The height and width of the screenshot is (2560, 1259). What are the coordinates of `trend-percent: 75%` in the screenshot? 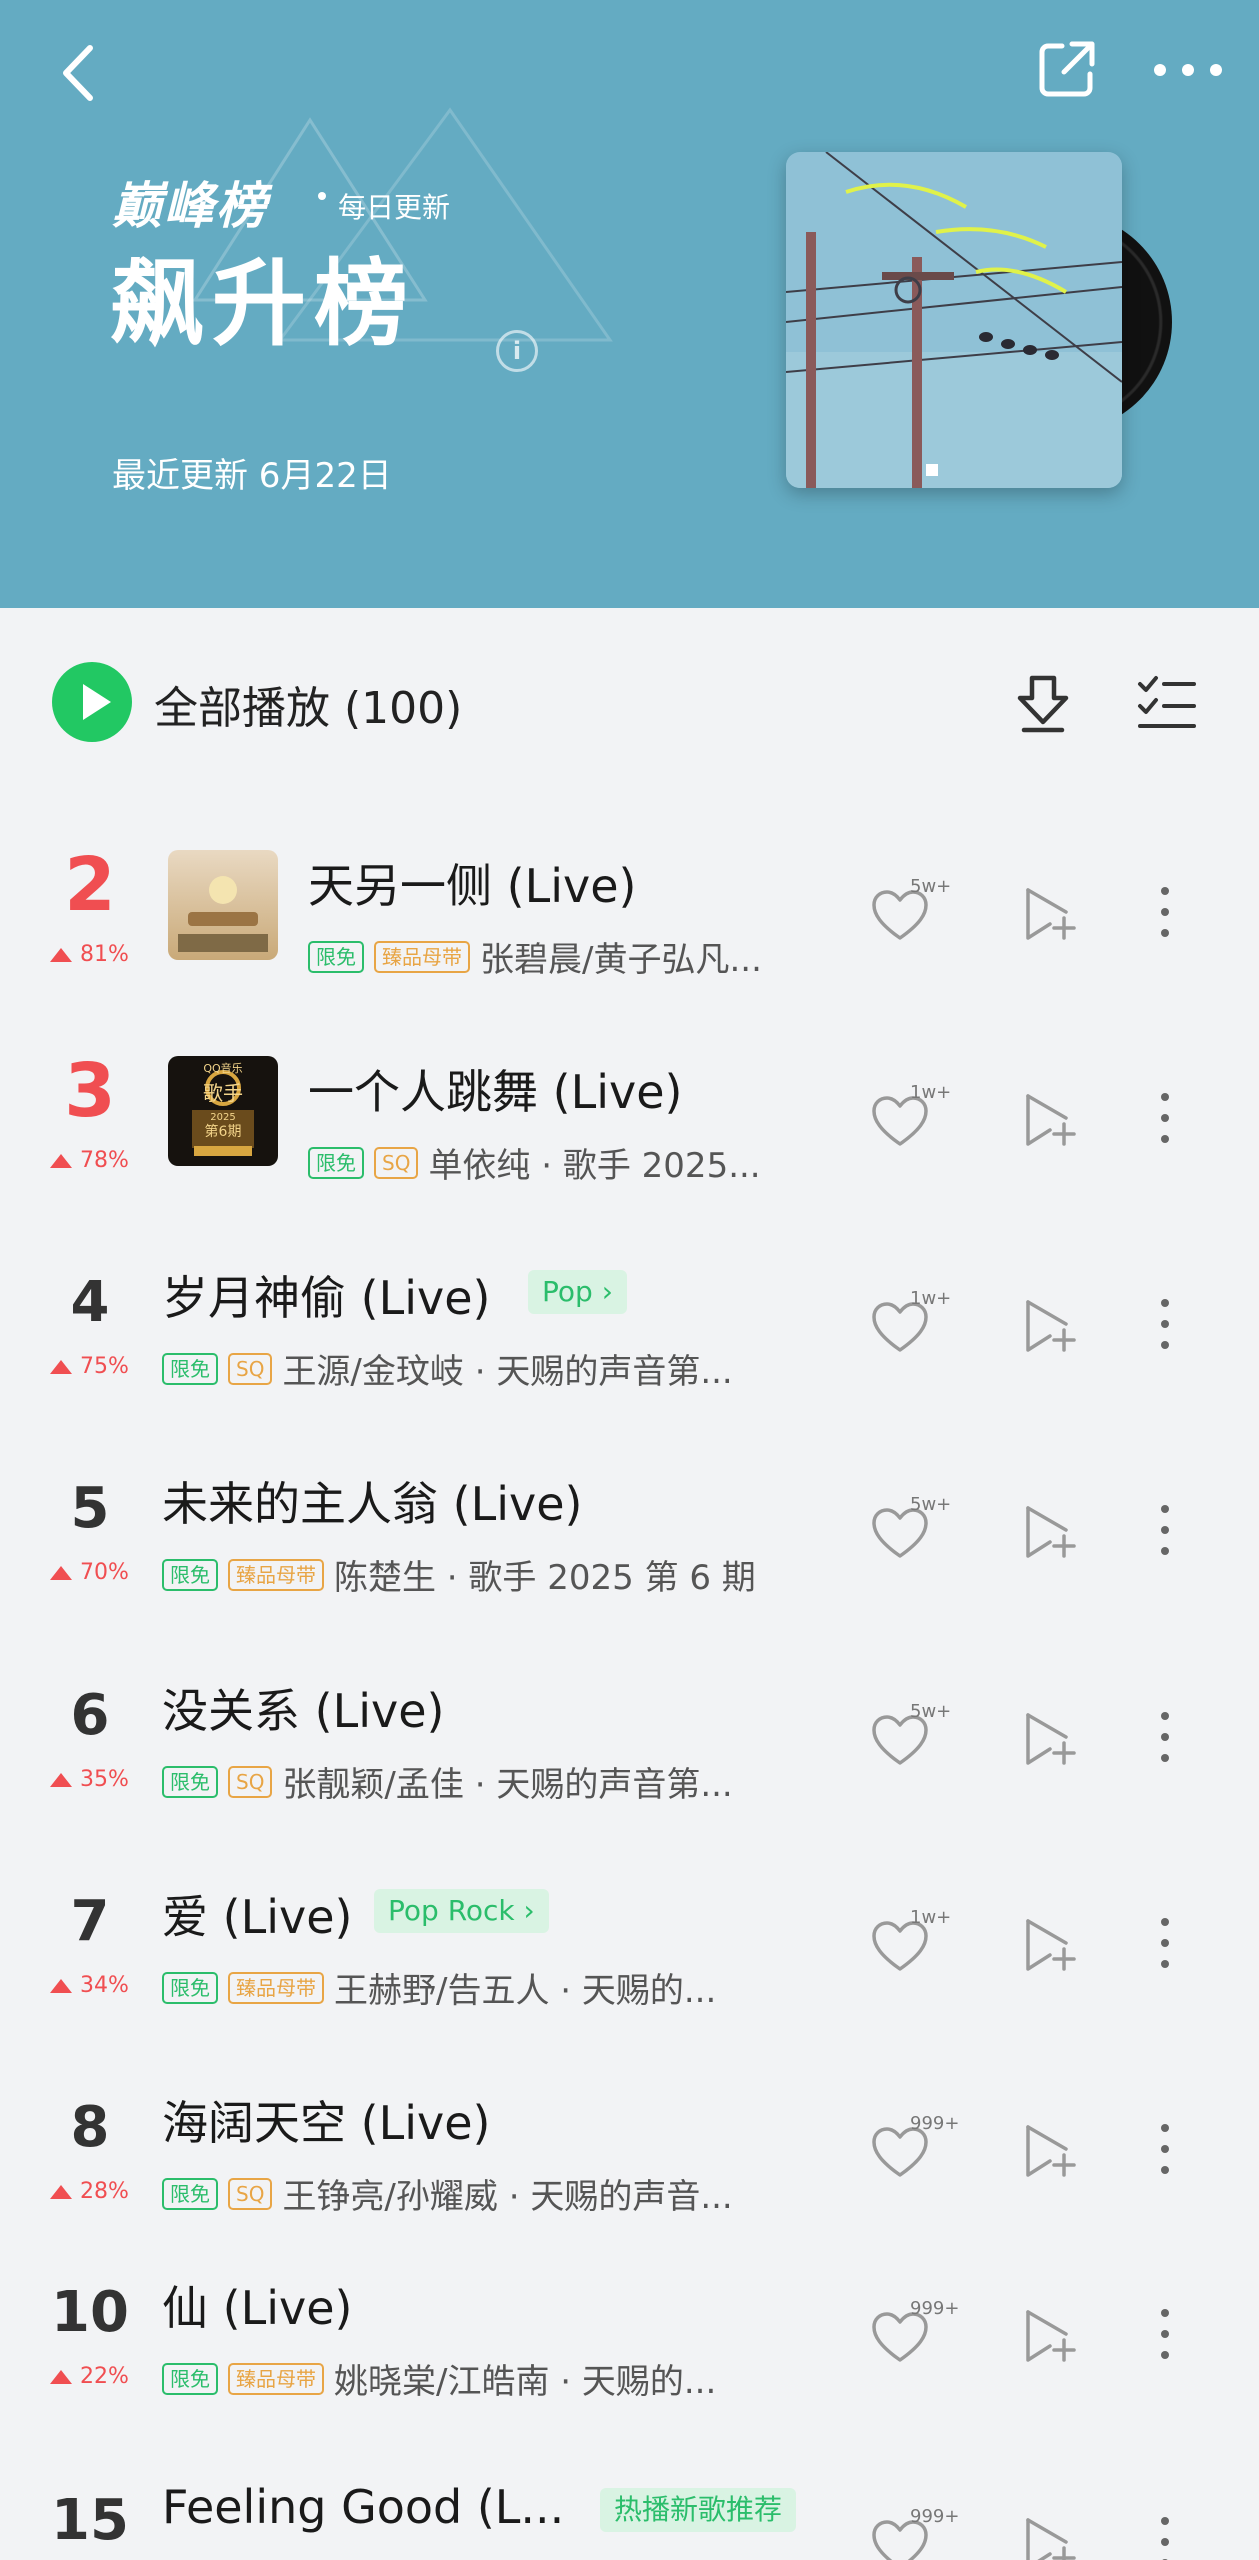 It's located at (104, 1366).